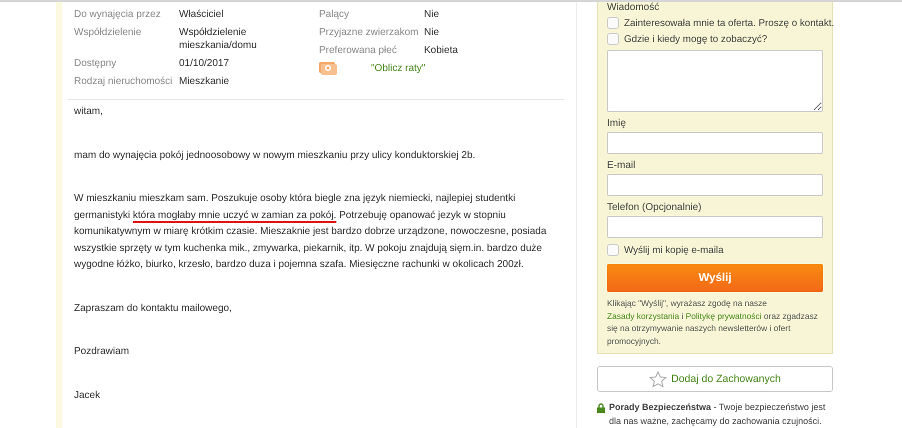 This screenshot has width=902, height=428. I want to click on save-to-favorites-button: Dodaj do Zachowanych, so click(715, 379).